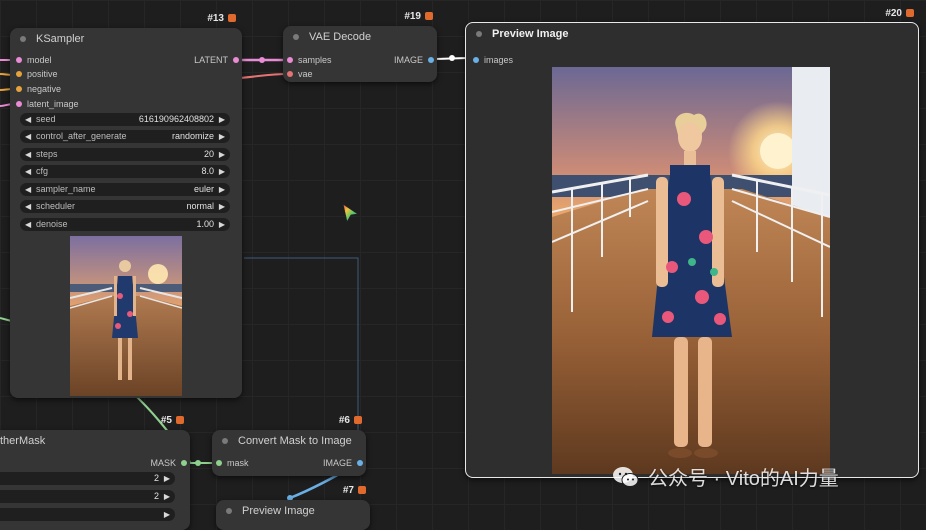 The width and height of the screenshot is (926, 530). I want to click on vae-decode-header: VAE Decode, so click(360, 37).